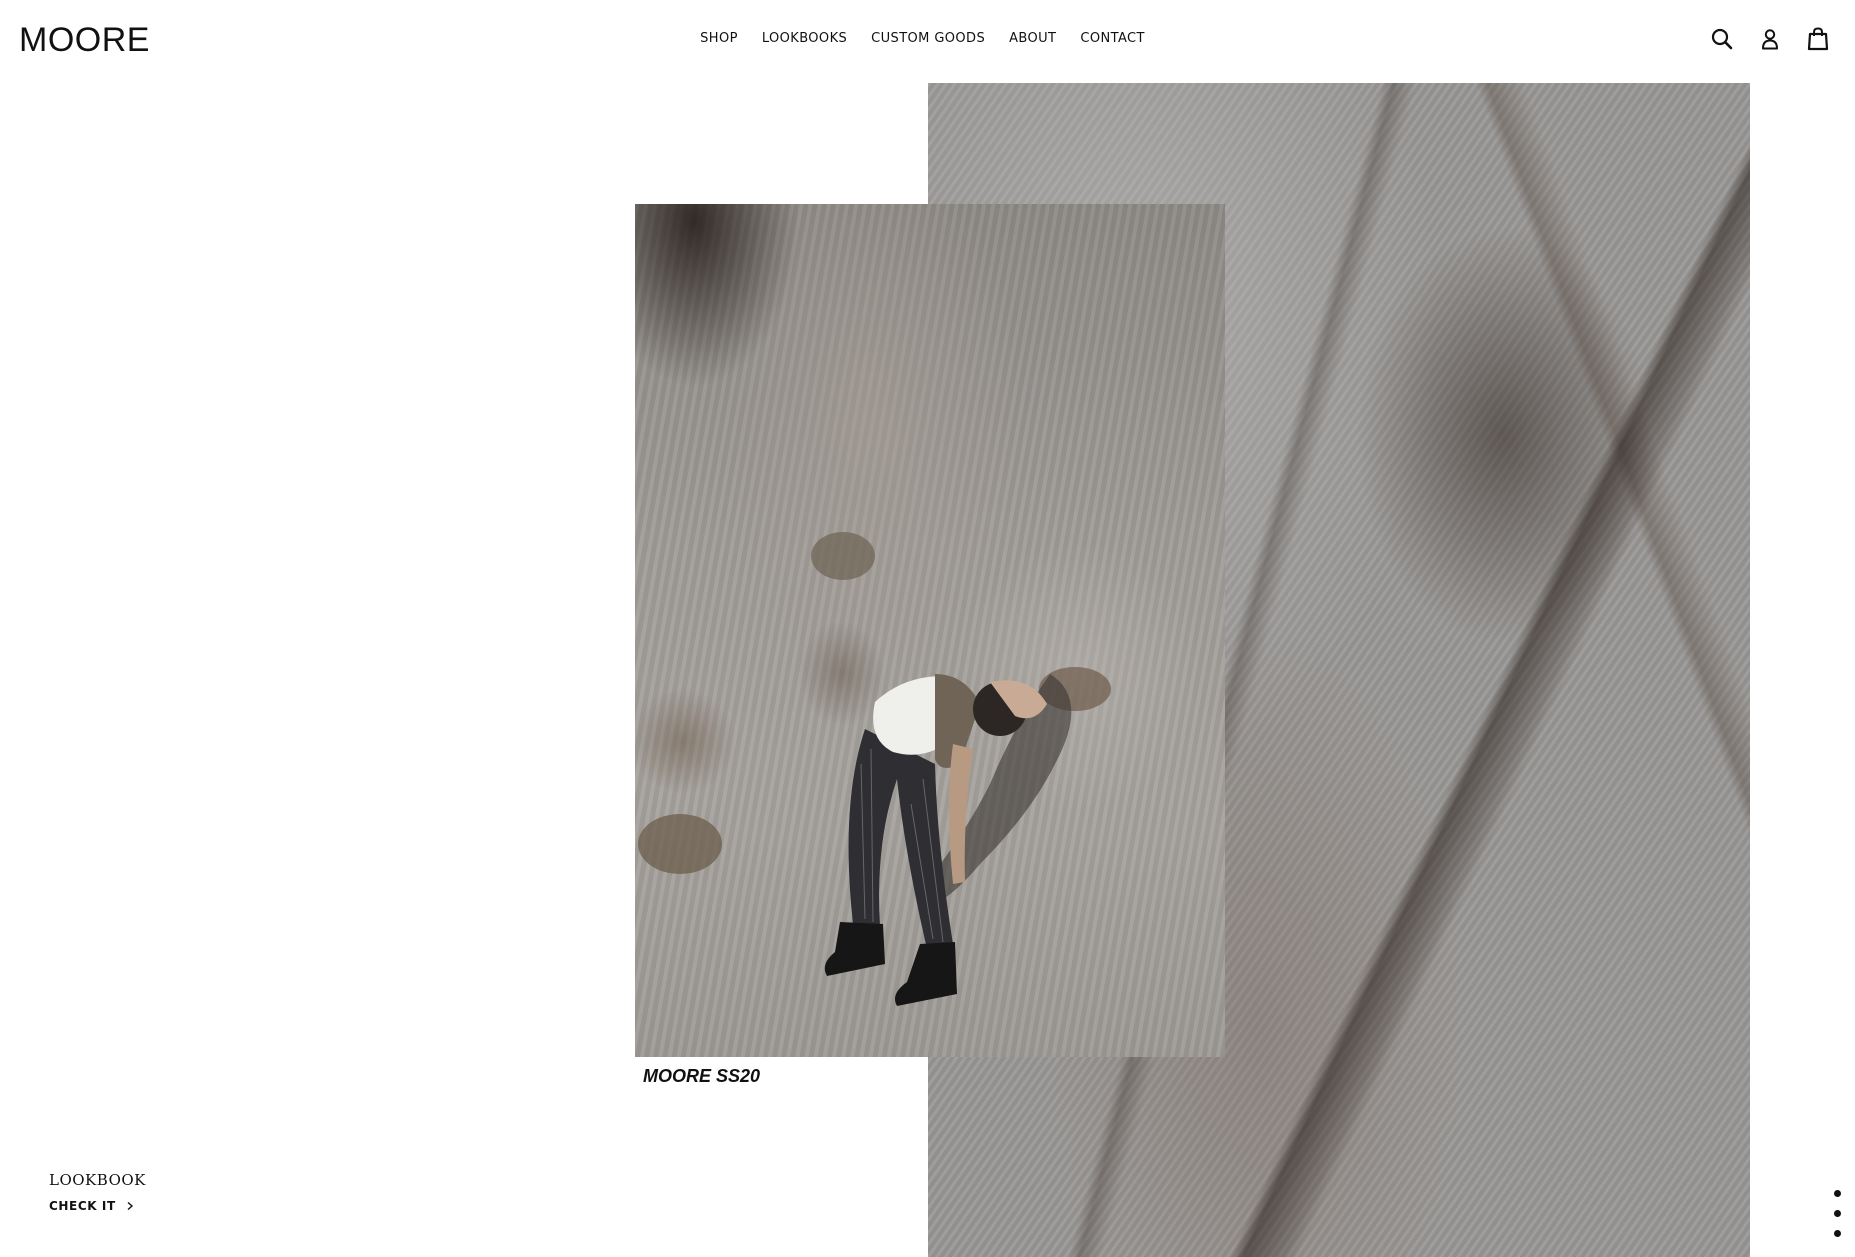 This screenshot has height=1257, width=1855. I want to click on account-button, so click(1770, 39).